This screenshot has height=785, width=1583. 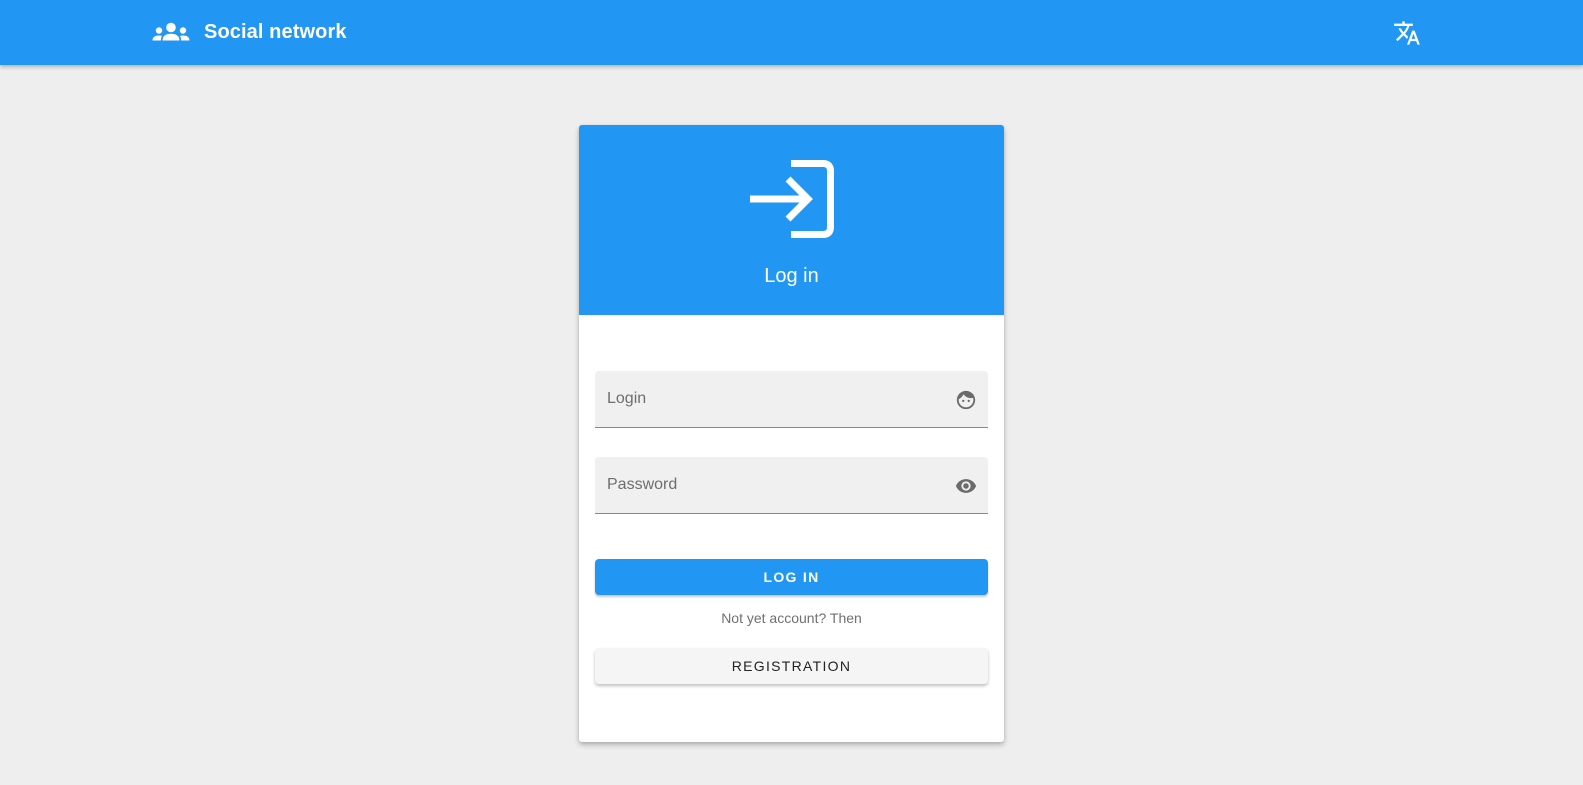 I want to click on app-title: Social network, so click(x=275, y=32).